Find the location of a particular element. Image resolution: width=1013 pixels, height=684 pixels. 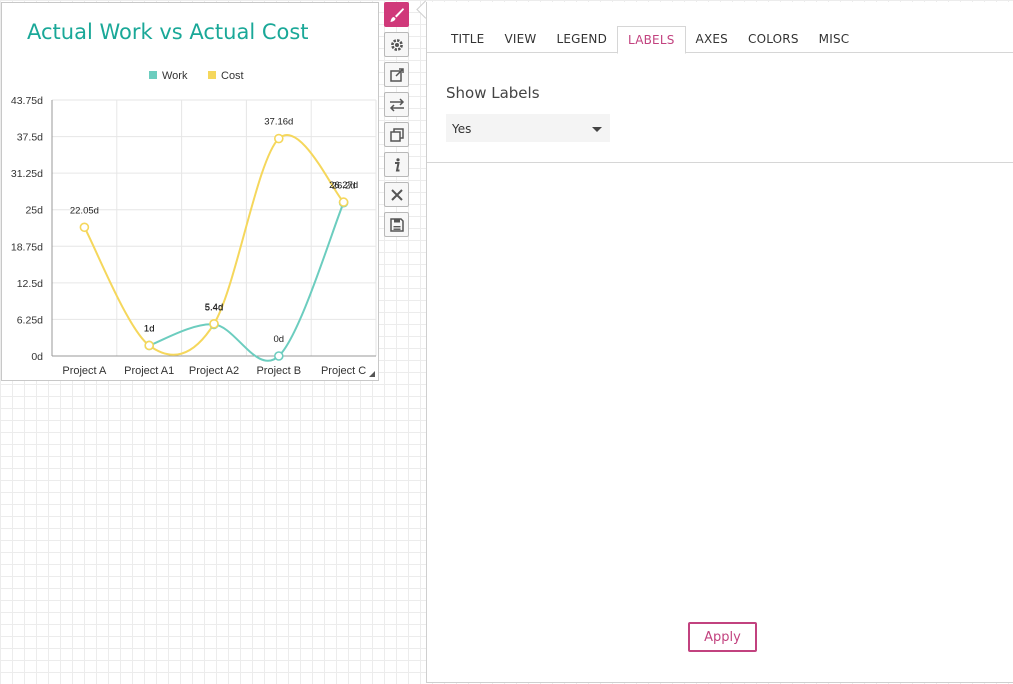

y-tick-label: 31.25d is located at coordinates (27, 174).